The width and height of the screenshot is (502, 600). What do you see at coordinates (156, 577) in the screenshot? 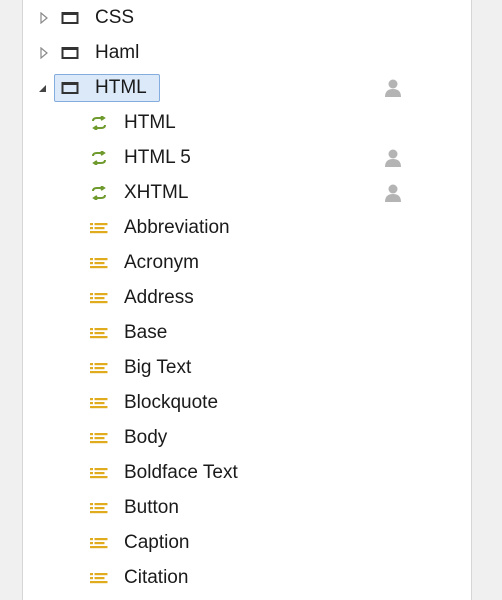
I see `tree-snippet-label: Citation` at bounding box center [156, 577].